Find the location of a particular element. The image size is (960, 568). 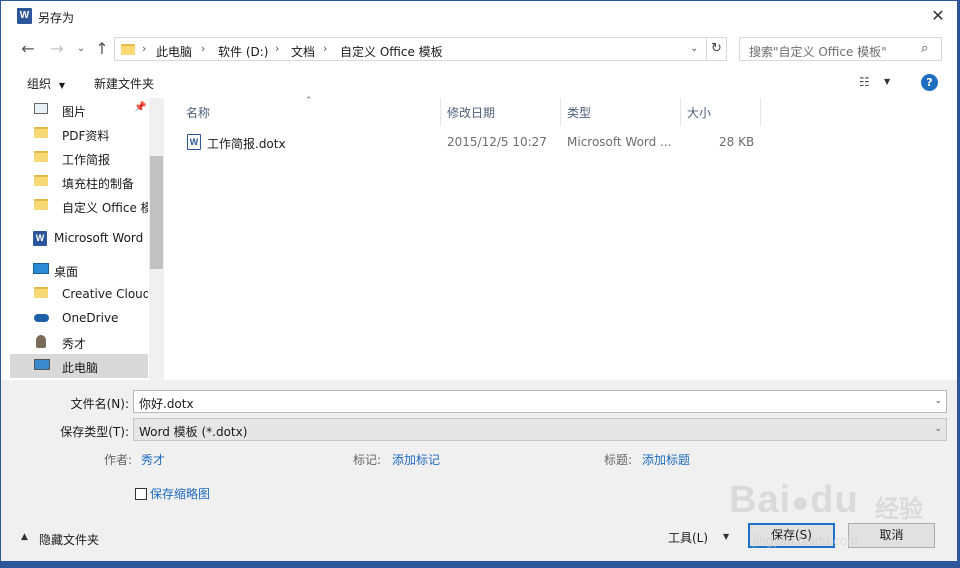

add-title-link: 添加标题 is located at coordinates (666, 459).